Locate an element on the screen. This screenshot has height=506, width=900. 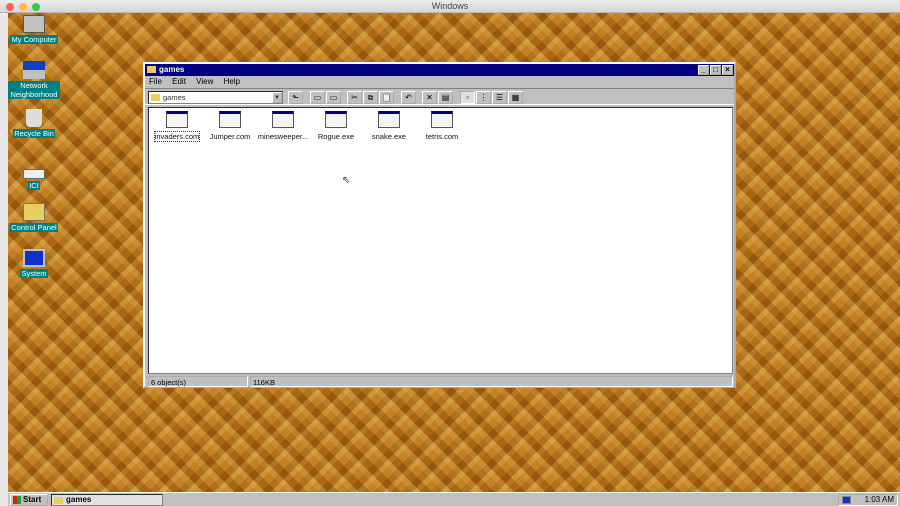
control-panel-icon is located at coordinates (34, 212).